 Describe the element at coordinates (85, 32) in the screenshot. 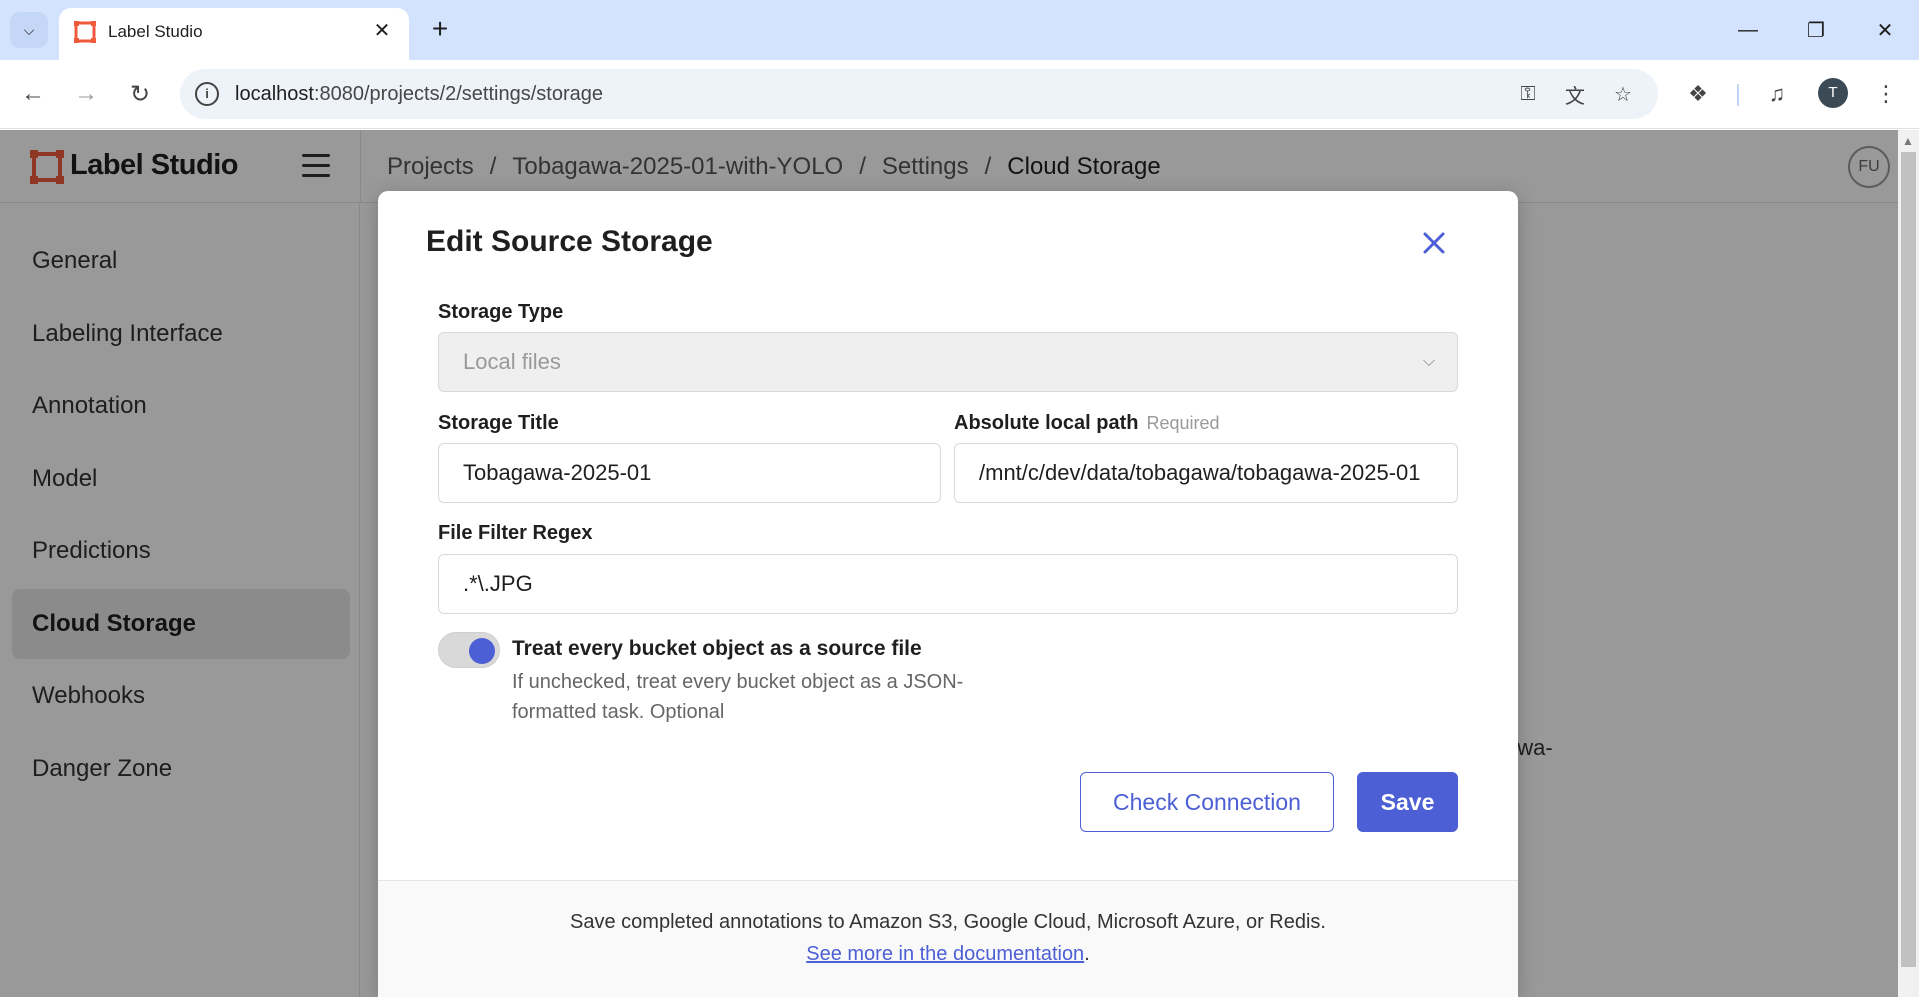

I see `label-studio-favicon-icon` at that location.